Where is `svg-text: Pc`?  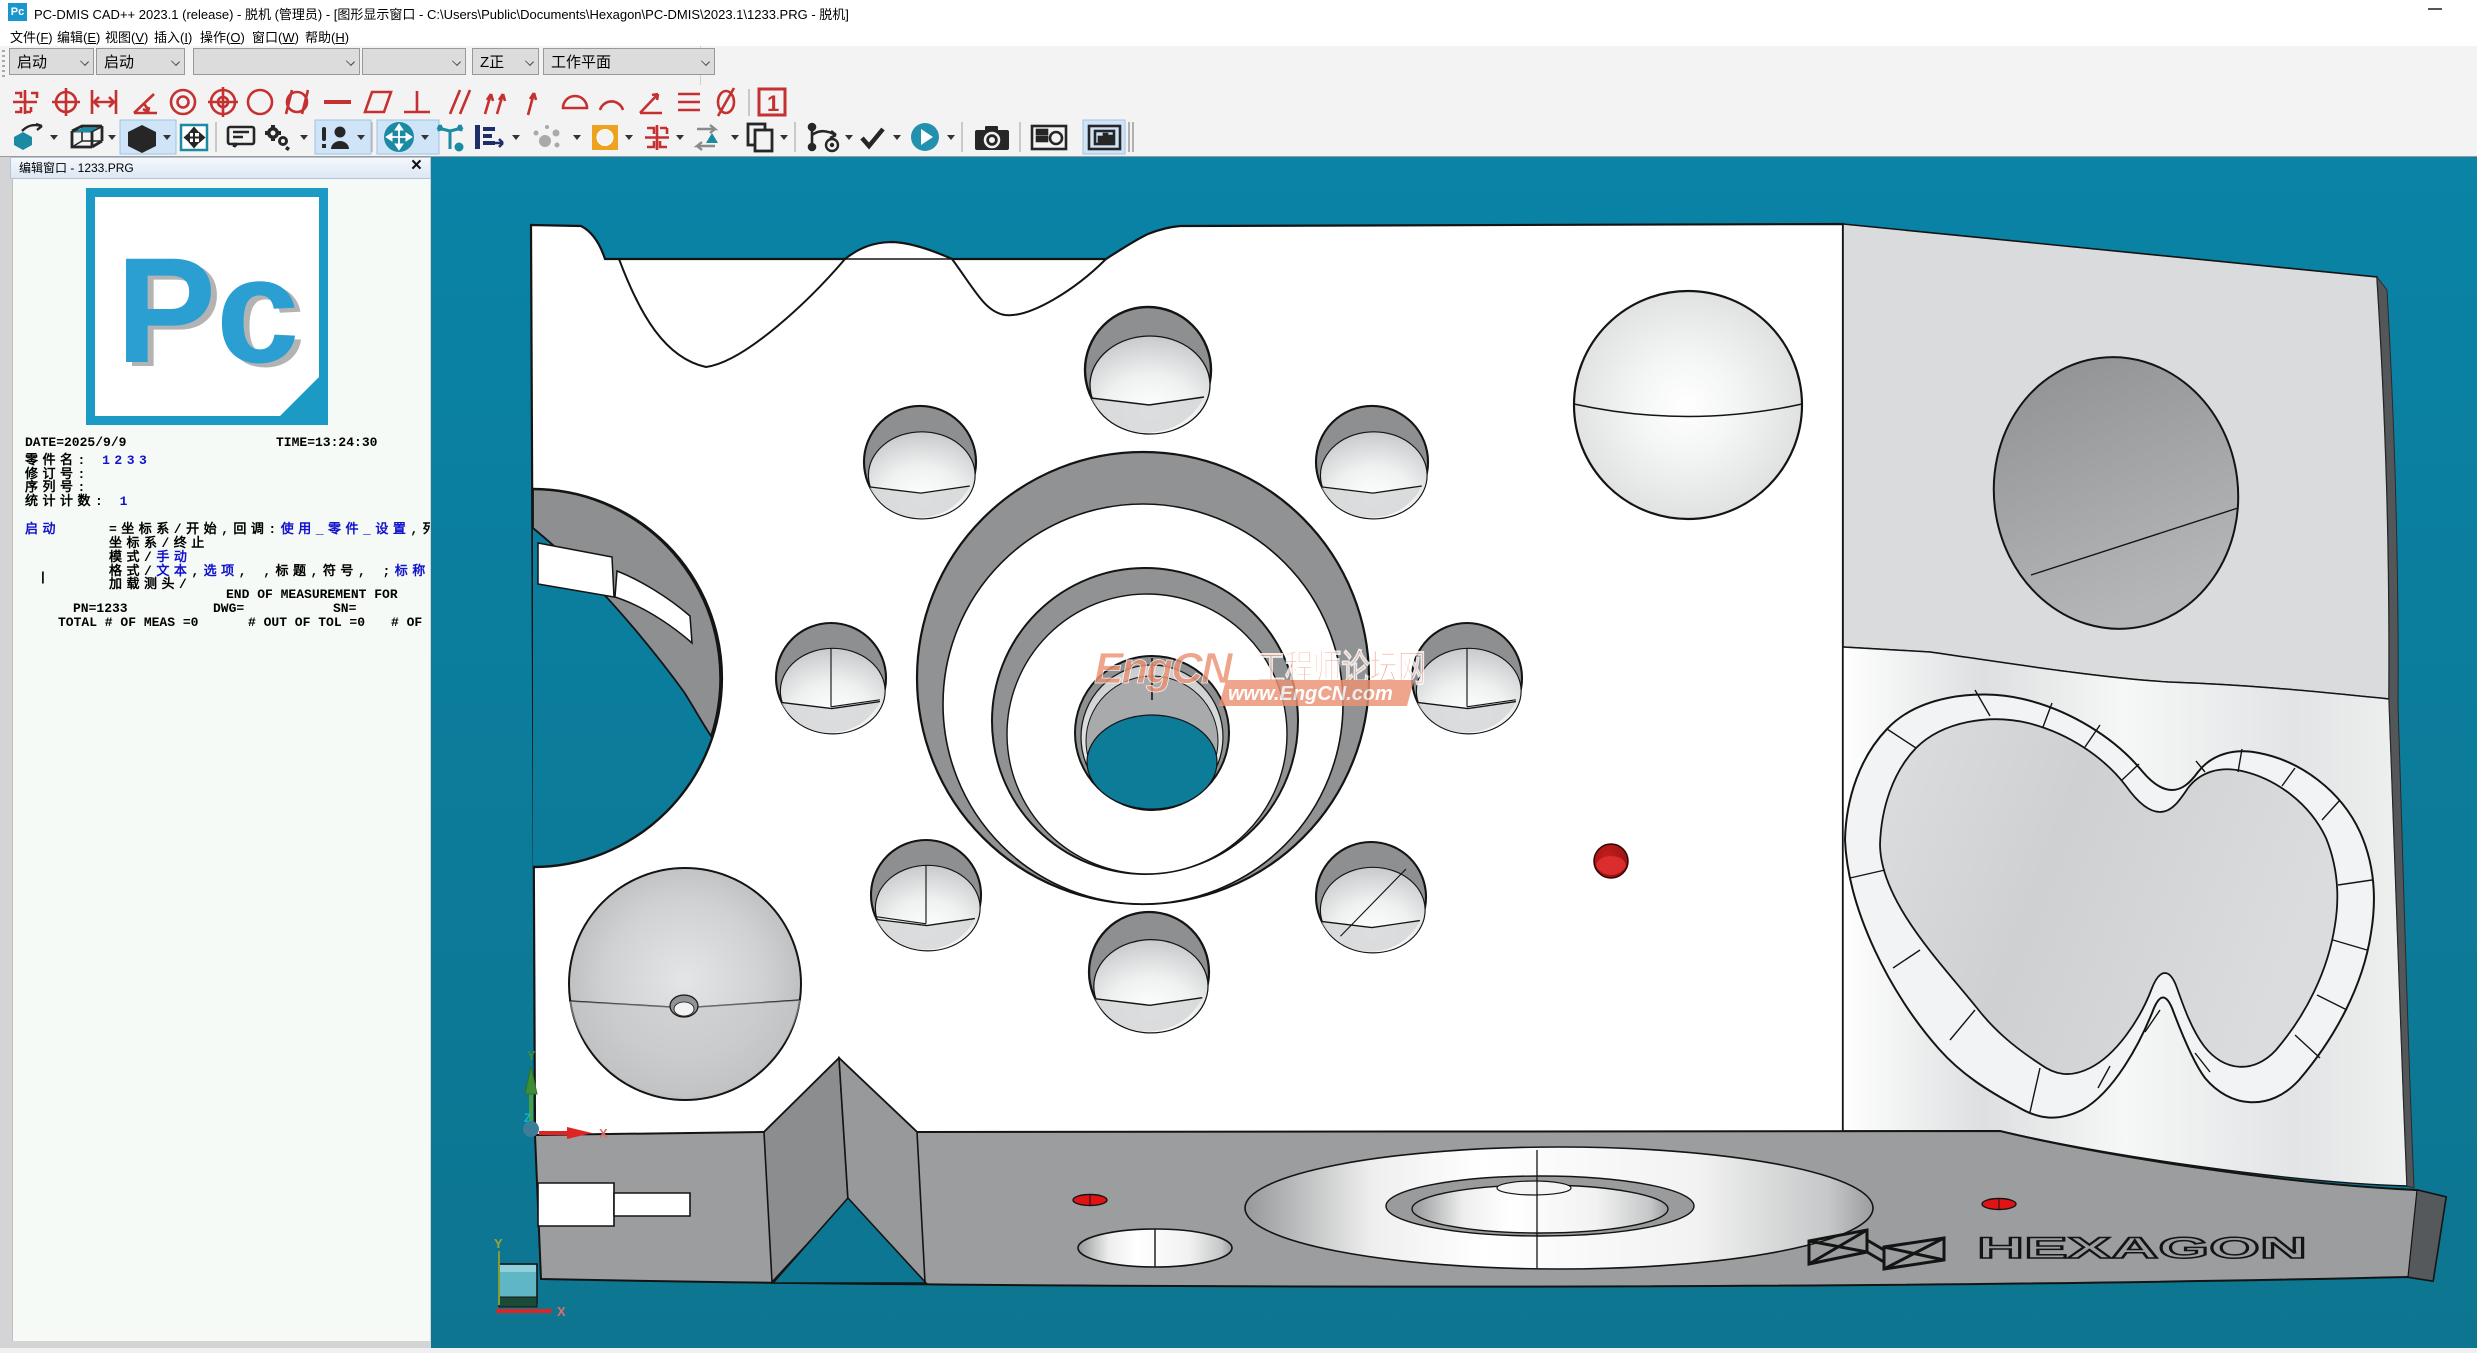 svg-text: Pc is located at coordinates (207, 310).